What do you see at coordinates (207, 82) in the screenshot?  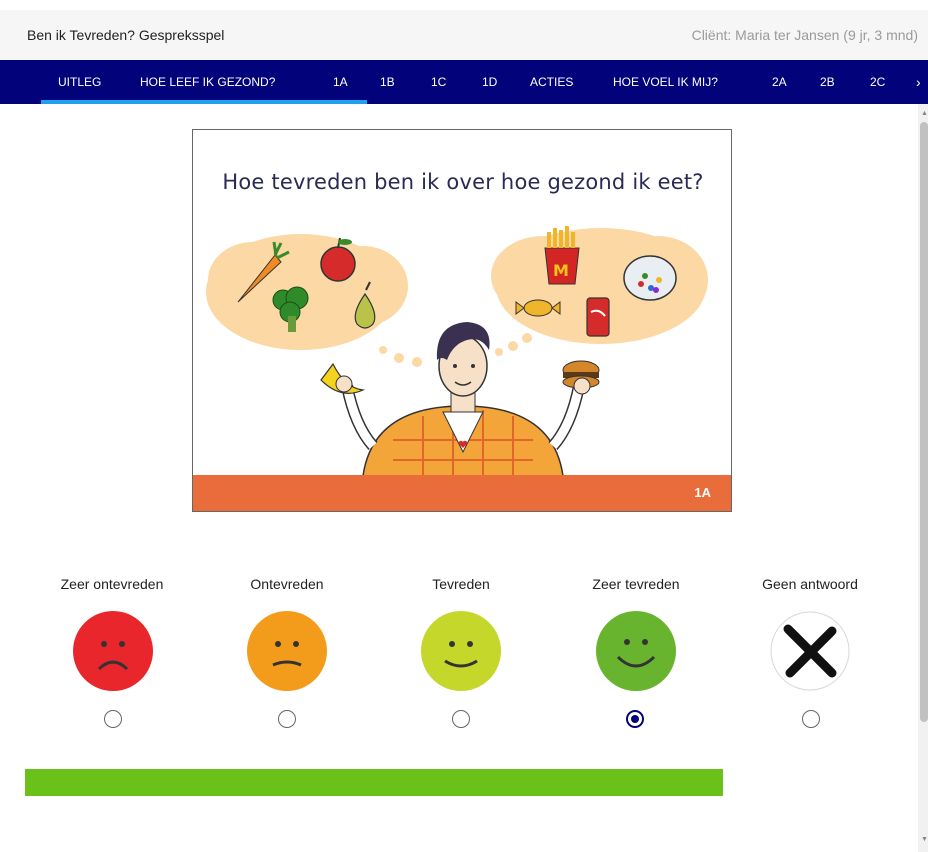 I see `tab-hoe-leef-ik-gezond: HOE LEEF IK GEZOND?` at bounding box center [207, 82].